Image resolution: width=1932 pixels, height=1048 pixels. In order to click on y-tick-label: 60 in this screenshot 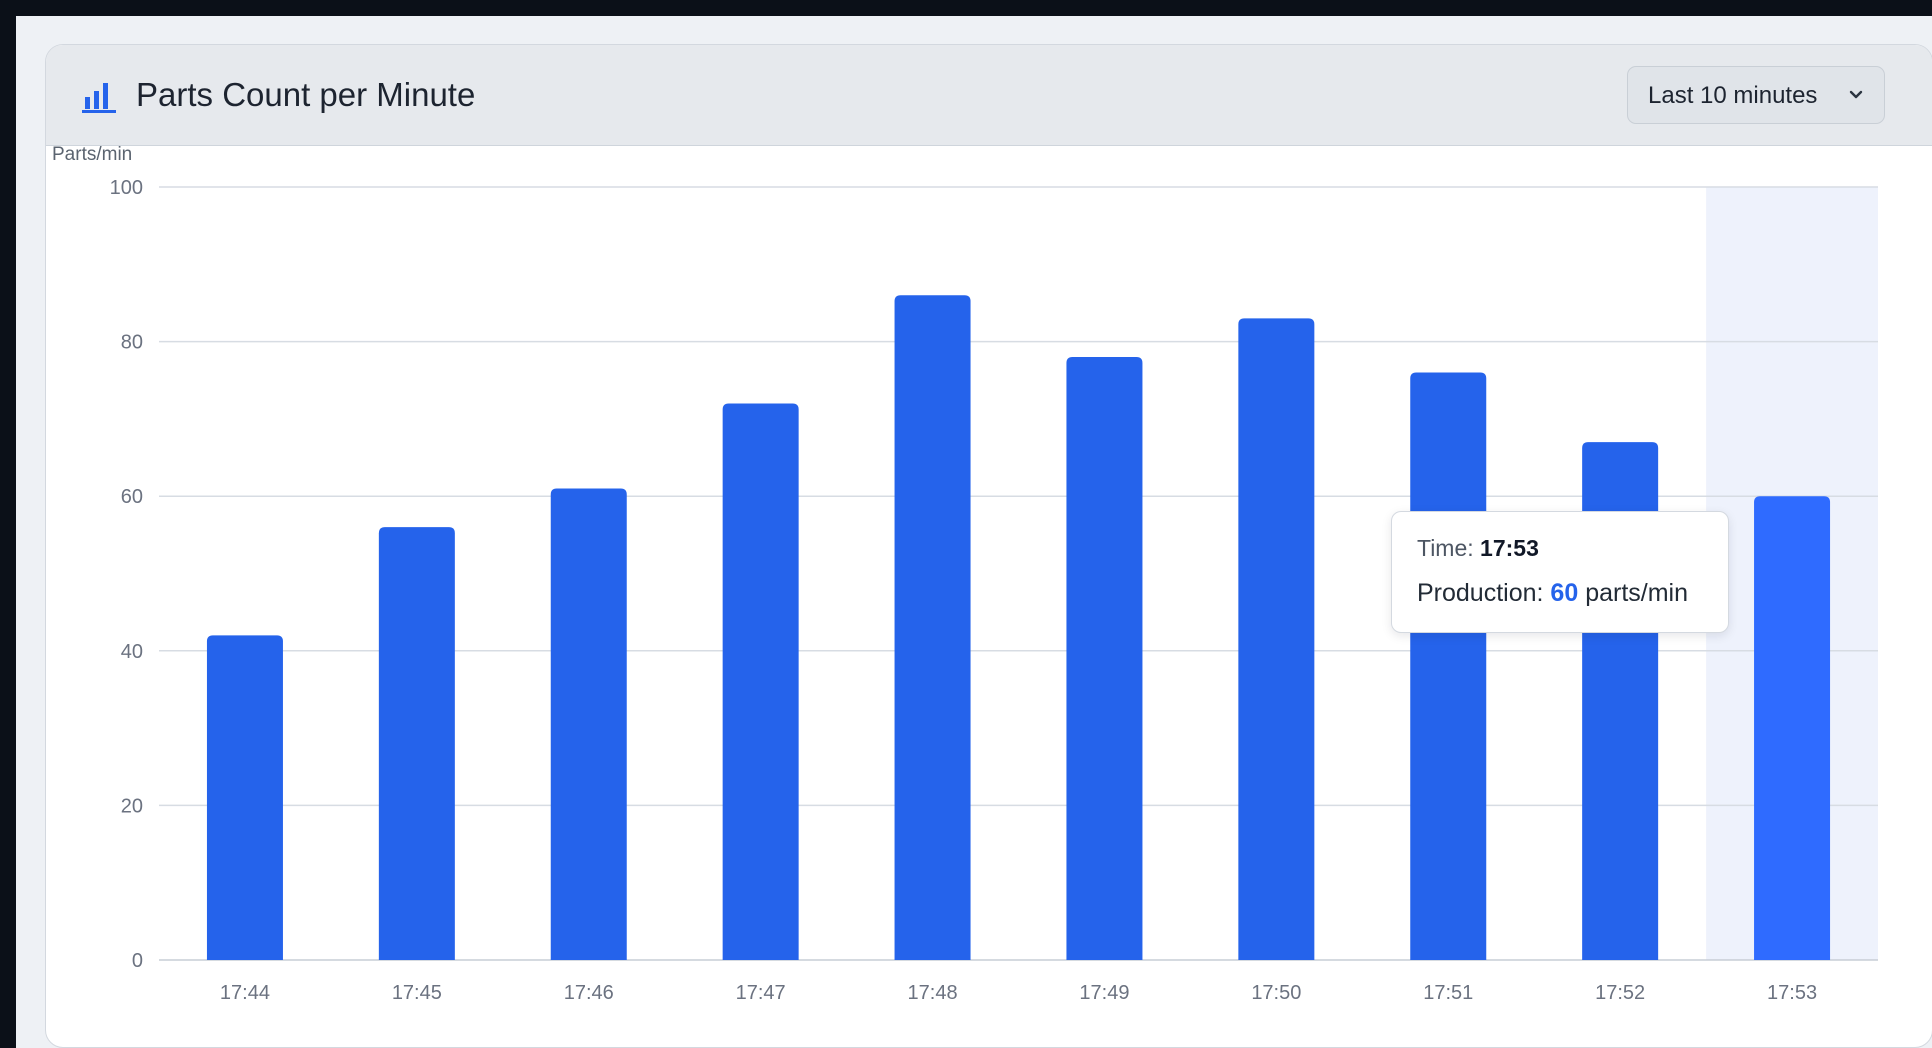, I will do `click(132, 497)`.